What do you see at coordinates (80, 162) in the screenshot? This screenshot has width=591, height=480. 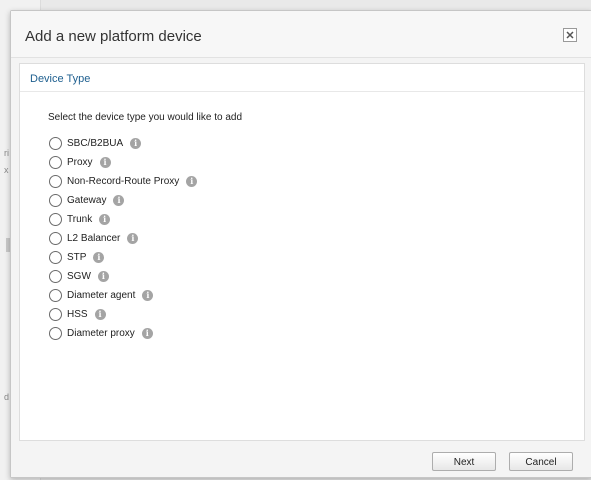 I see `option-label: Proxy` at bounding box center [80, 162].